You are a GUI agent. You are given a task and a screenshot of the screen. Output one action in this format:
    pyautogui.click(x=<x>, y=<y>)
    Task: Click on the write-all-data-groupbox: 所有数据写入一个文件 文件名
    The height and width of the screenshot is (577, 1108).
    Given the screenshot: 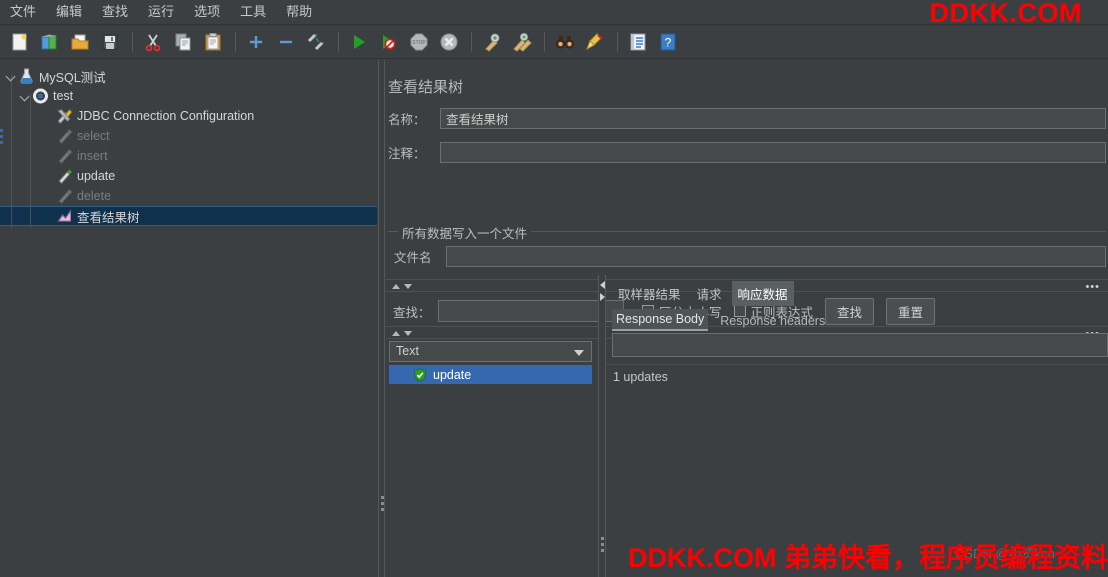 What is the action you would take?
    pyautogui.click(x=747, y=250)
    